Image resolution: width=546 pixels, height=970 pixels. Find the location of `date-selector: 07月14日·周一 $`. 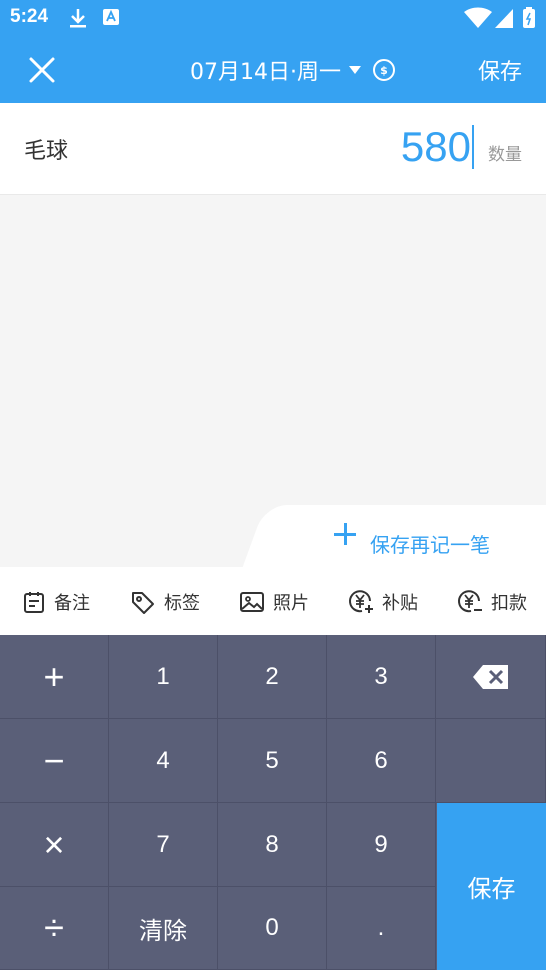

date-selector: 07月14日·周一 $ is located at coordinates (292, 70).